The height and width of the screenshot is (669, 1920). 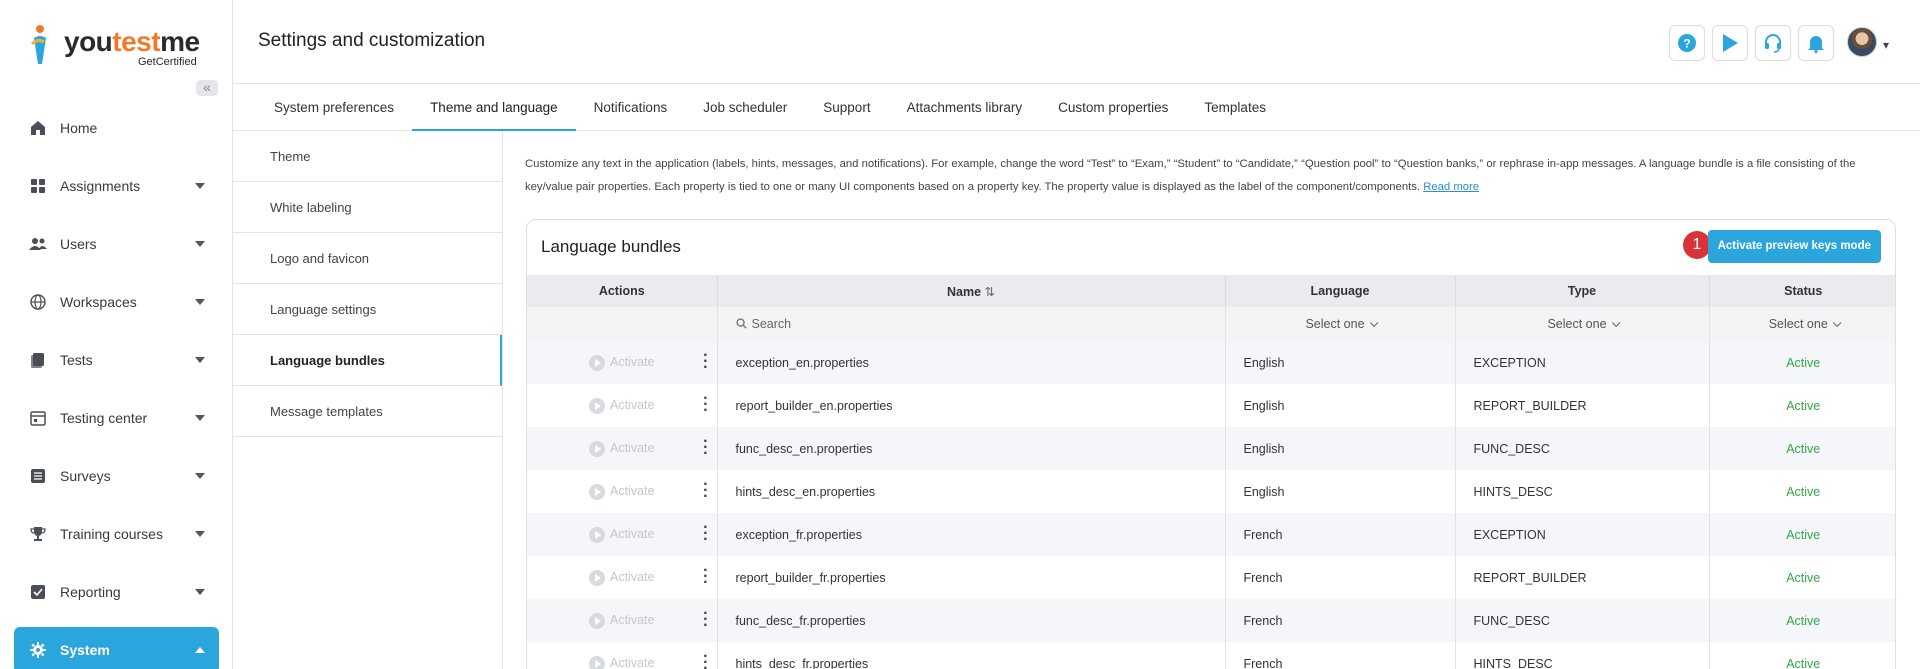 I want to click on bundle-type: FUNC_DESC, so click(x=1582, y=620).